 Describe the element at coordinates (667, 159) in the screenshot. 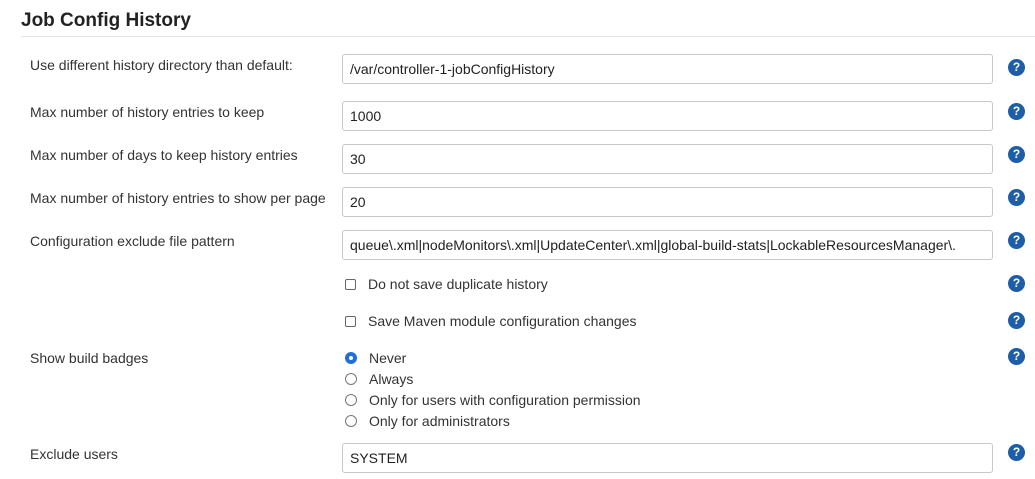

I see `max-days-input` at that location.